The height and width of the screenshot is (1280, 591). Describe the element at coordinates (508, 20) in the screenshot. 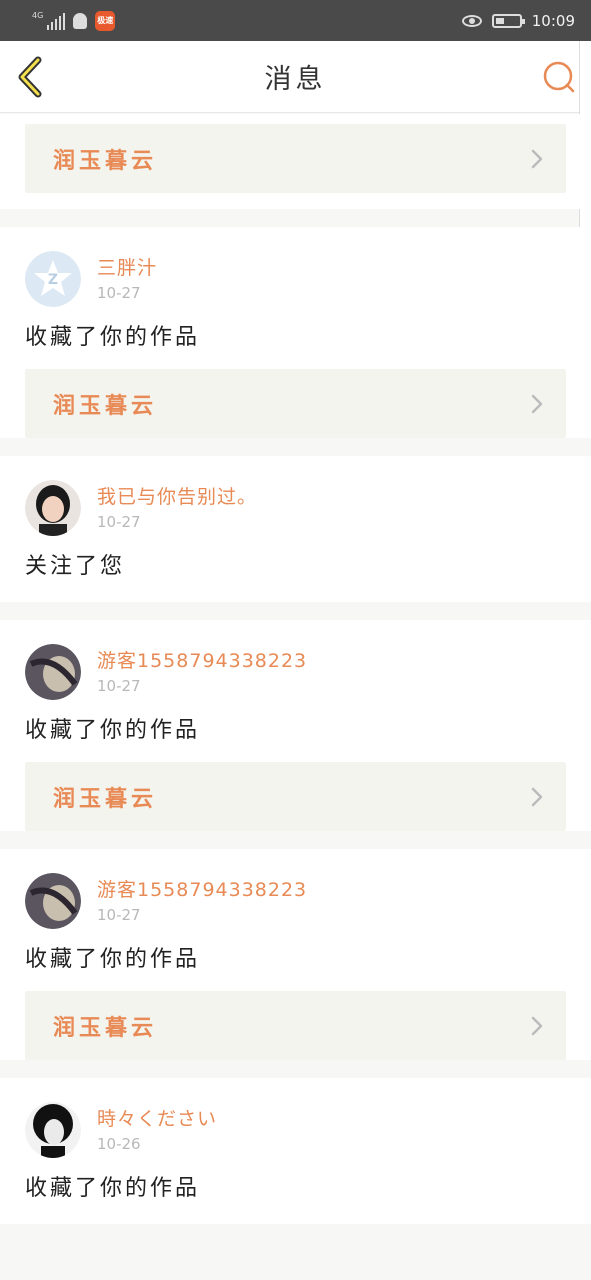

I see `battery-icon` at that location.